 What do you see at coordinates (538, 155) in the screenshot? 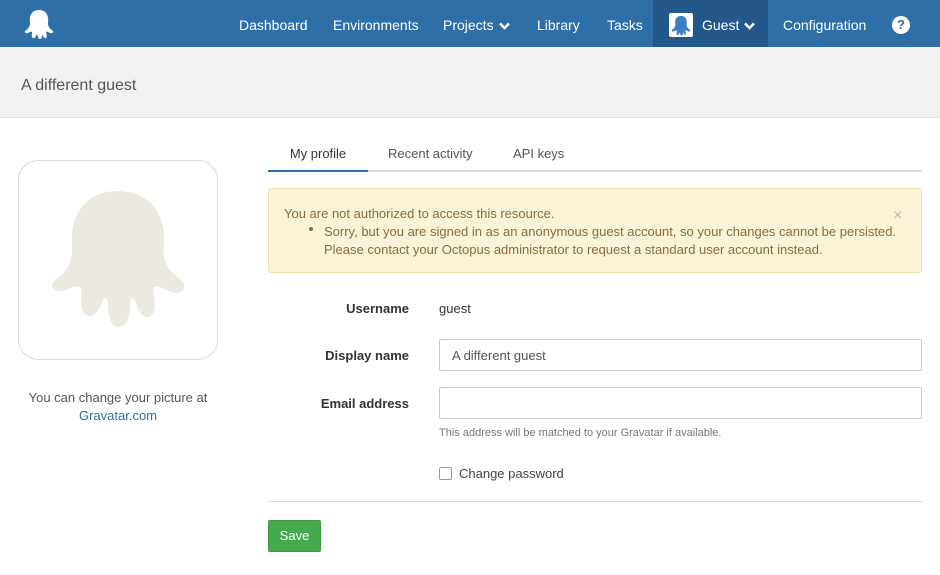
I see `tab-api-keys: API keys` at bounding box center [538, 155].